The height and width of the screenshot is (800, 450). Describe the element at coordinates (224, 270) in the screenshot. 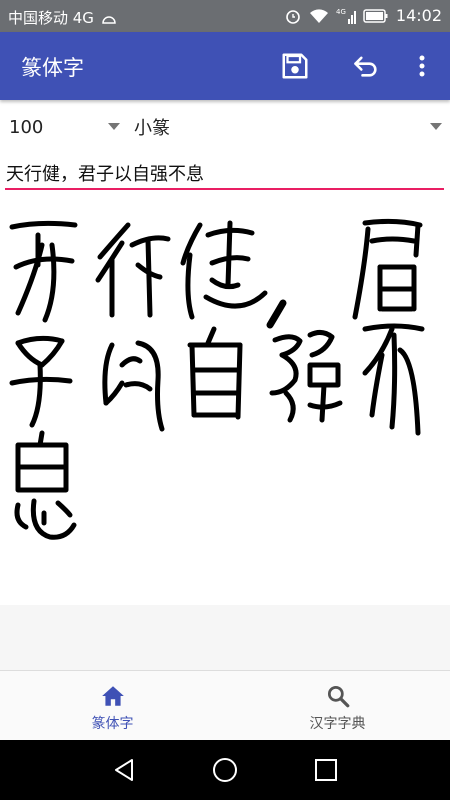

I see `seal-glyph-jian` at that location.